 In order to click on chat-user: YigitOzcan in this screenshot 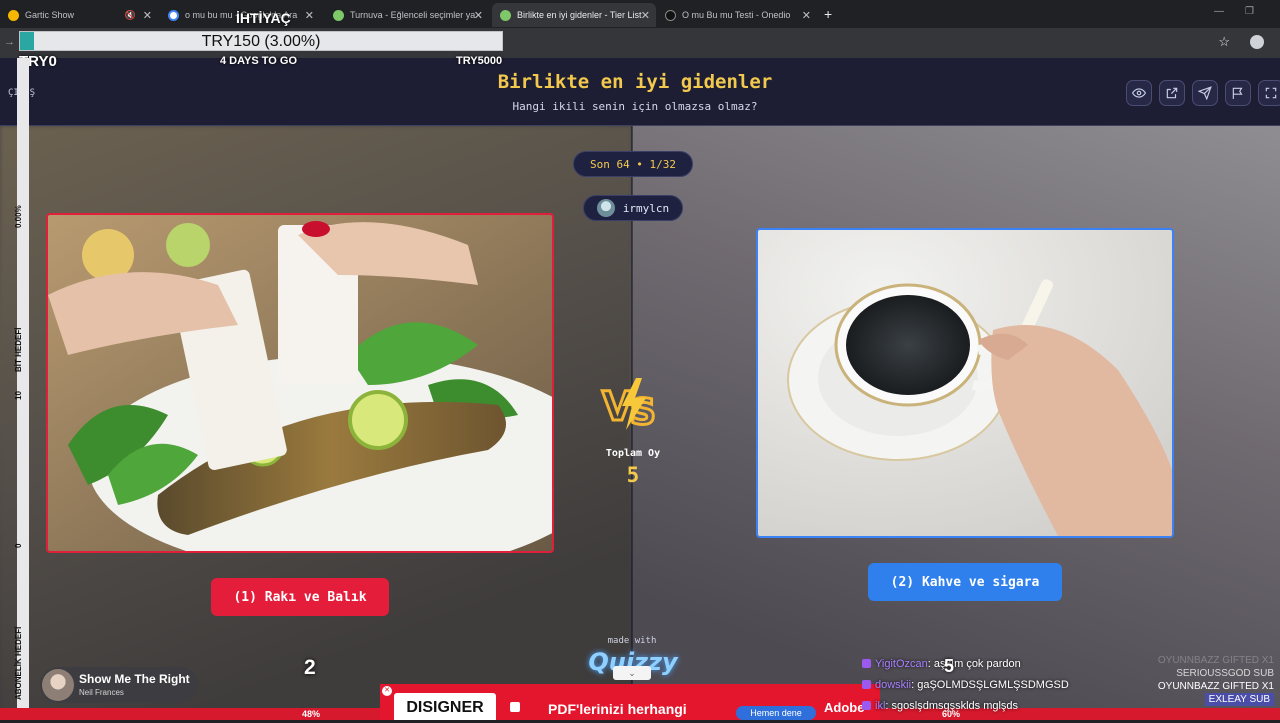, I will do `click(901, 664)`.